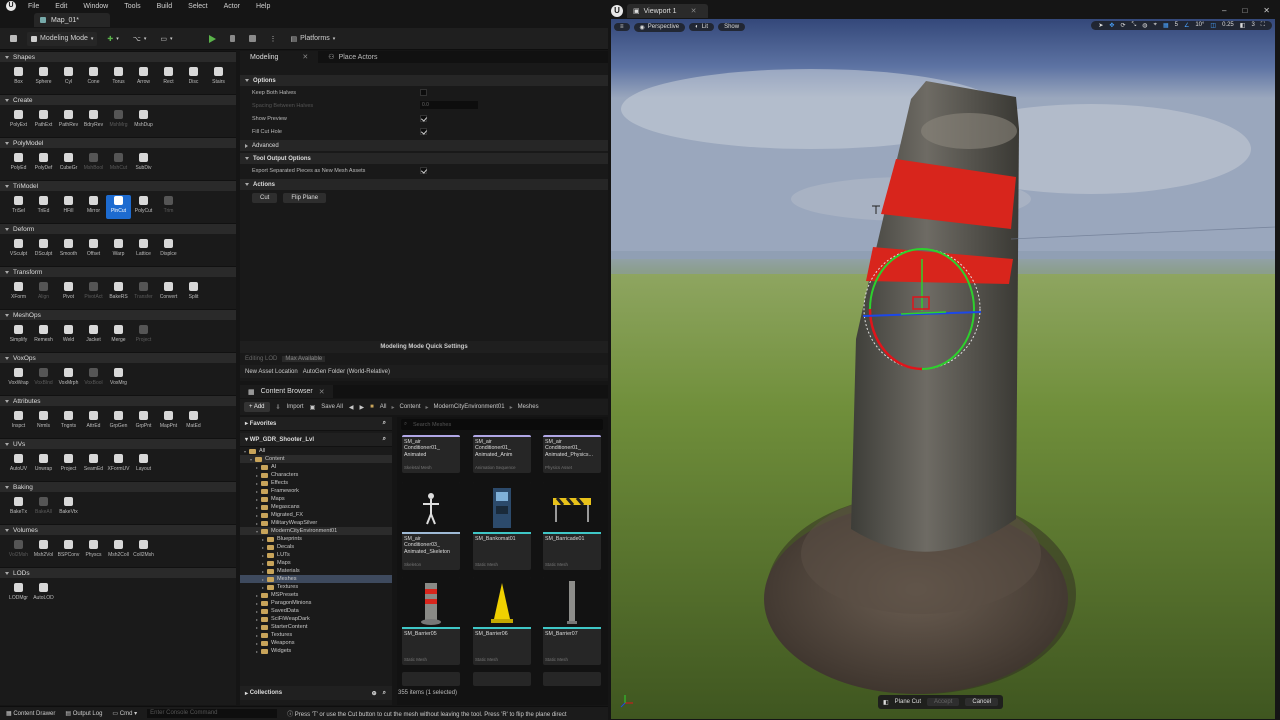  I want to click on tool-arrow: Arrow, so click(143, 78).